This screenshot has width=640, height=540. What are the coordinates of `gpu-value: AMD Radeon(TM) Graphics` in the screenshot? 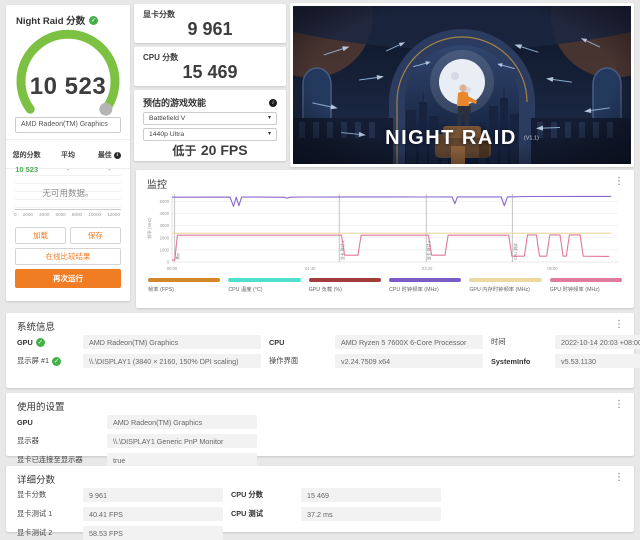 It's located at (172, 342).